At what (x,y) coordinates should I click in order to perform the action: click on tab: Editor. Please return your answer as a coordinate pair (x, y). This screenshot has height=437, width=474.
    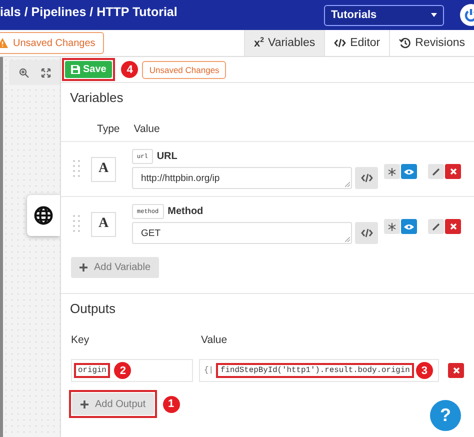
    Looking at the image, I should click on (357, 43).